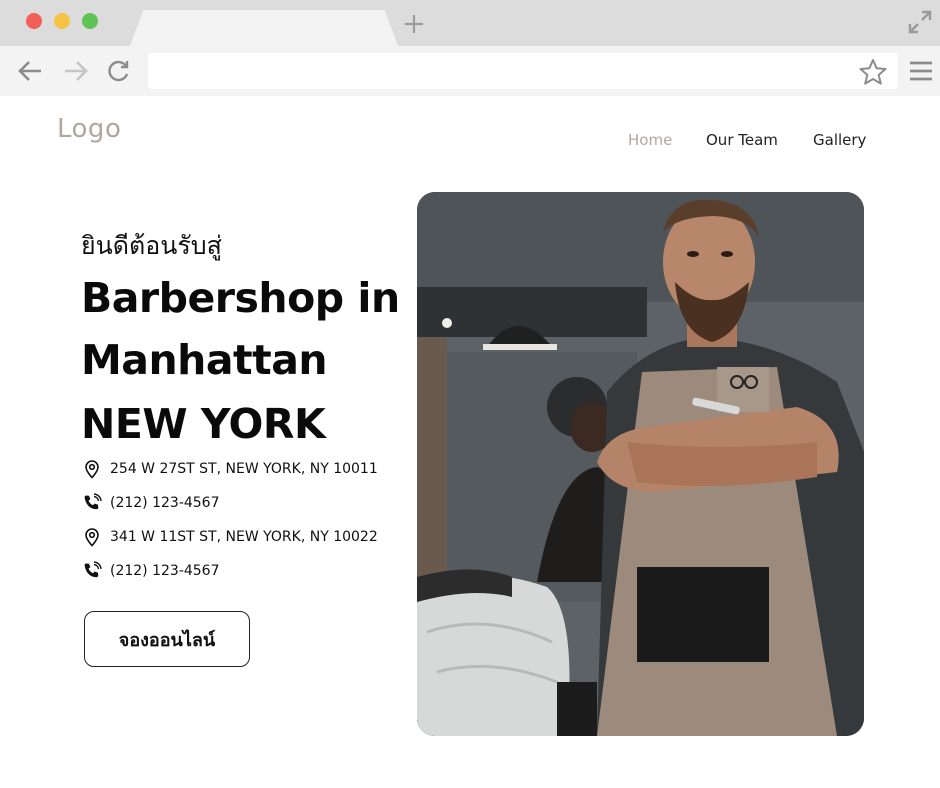 The height and width of the screenshot is (788, 940). I want to click on browser-tab, so click(264, 28).